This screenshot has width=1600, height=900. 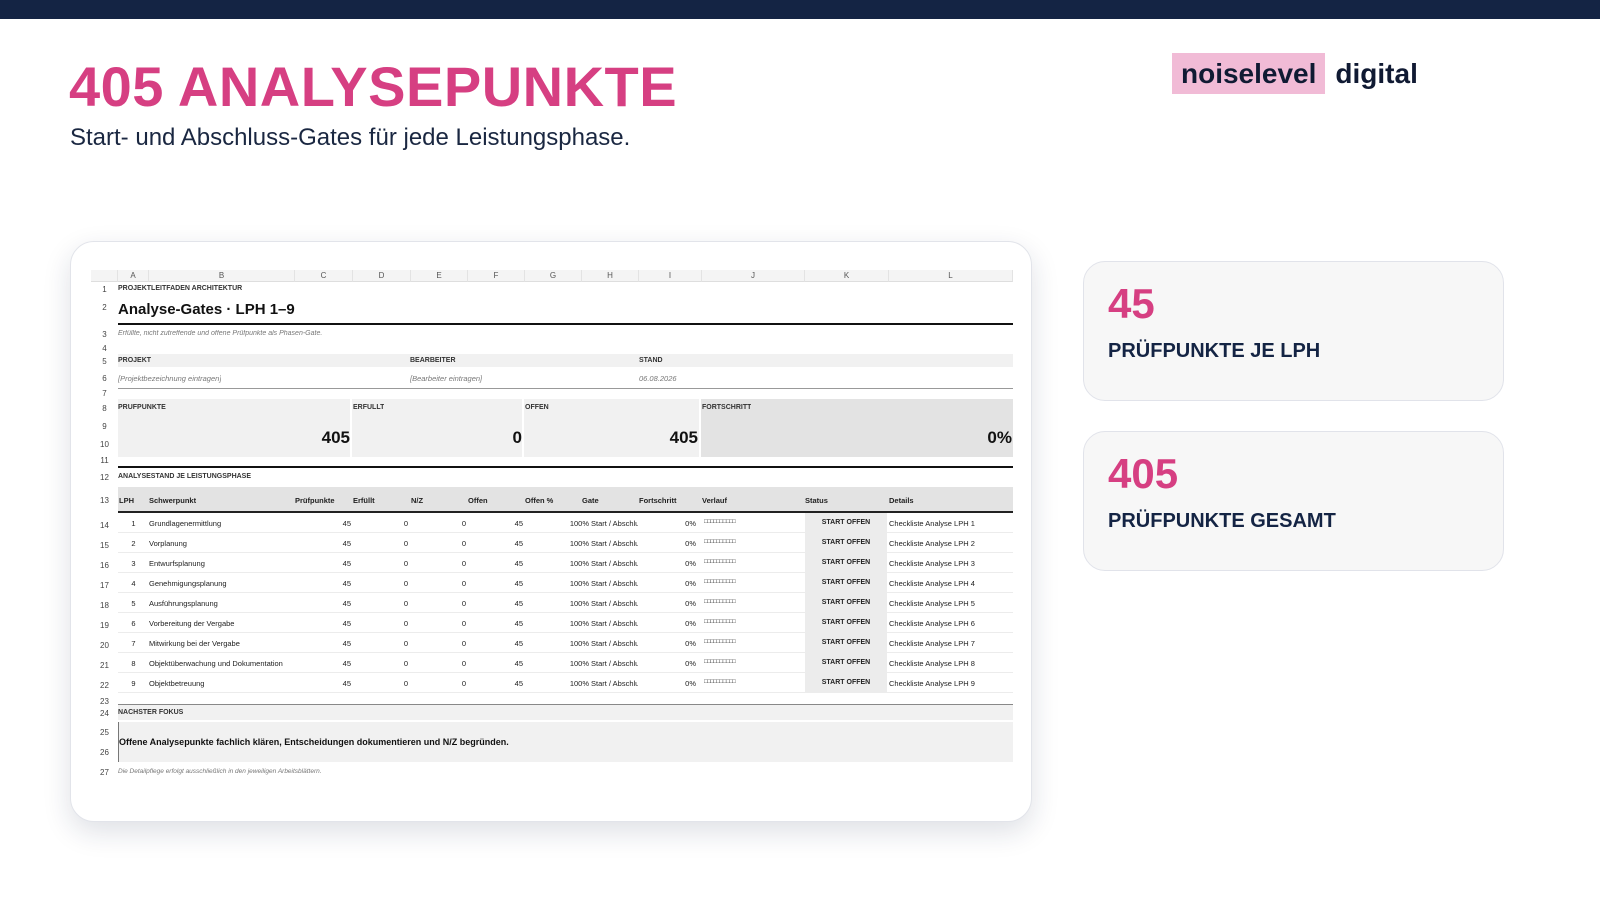 What do you see at coordinates (670, 276) in the screenshot?
I see `column-header: I` at bounding box center [670, 276].